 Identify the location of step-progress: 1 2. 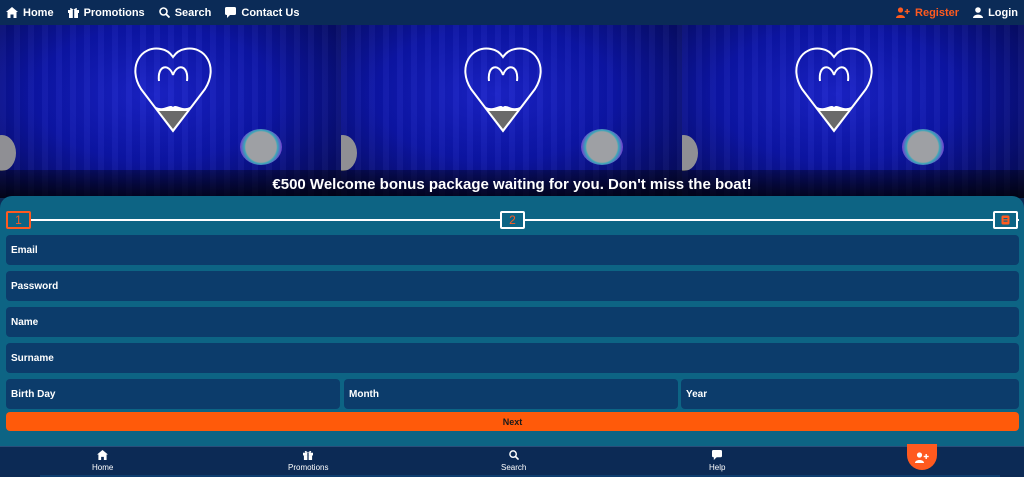
(512, 220).